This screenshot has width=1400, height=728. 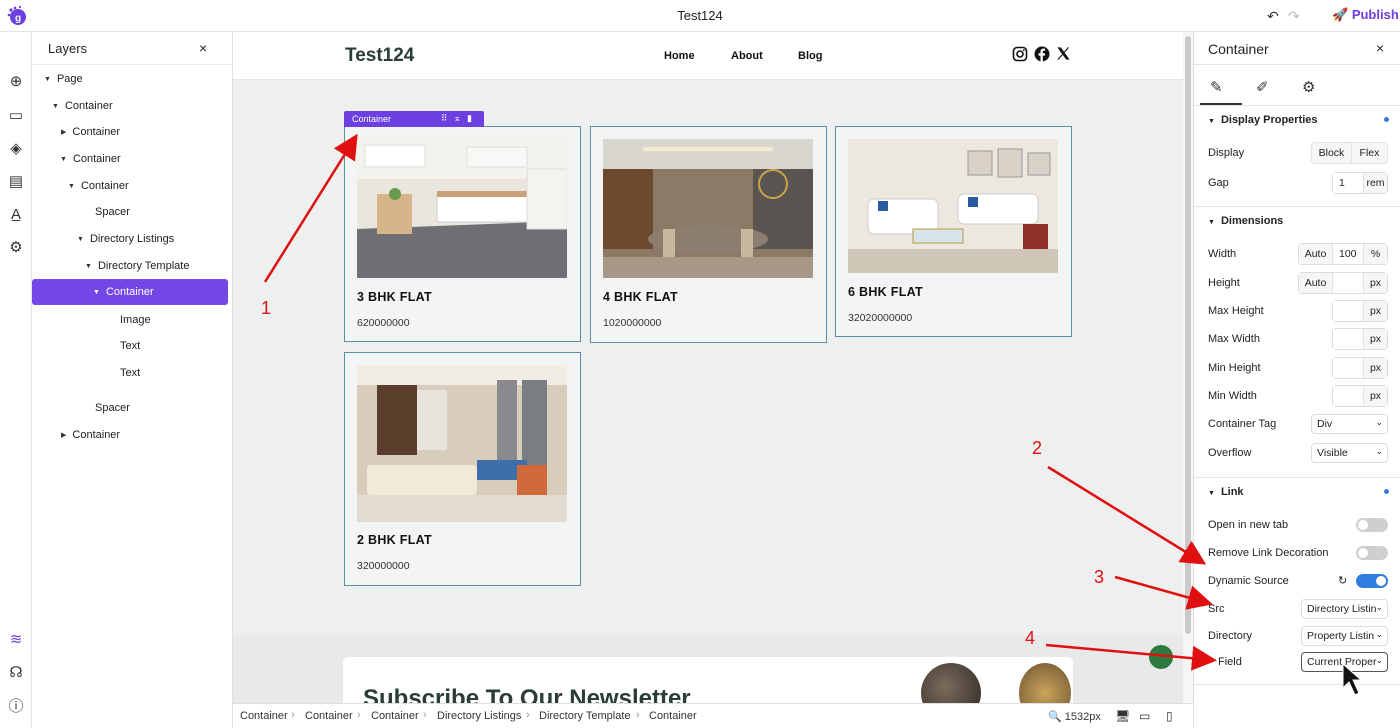 I want to click on nav-home: Home, so click(x=679, y=56).